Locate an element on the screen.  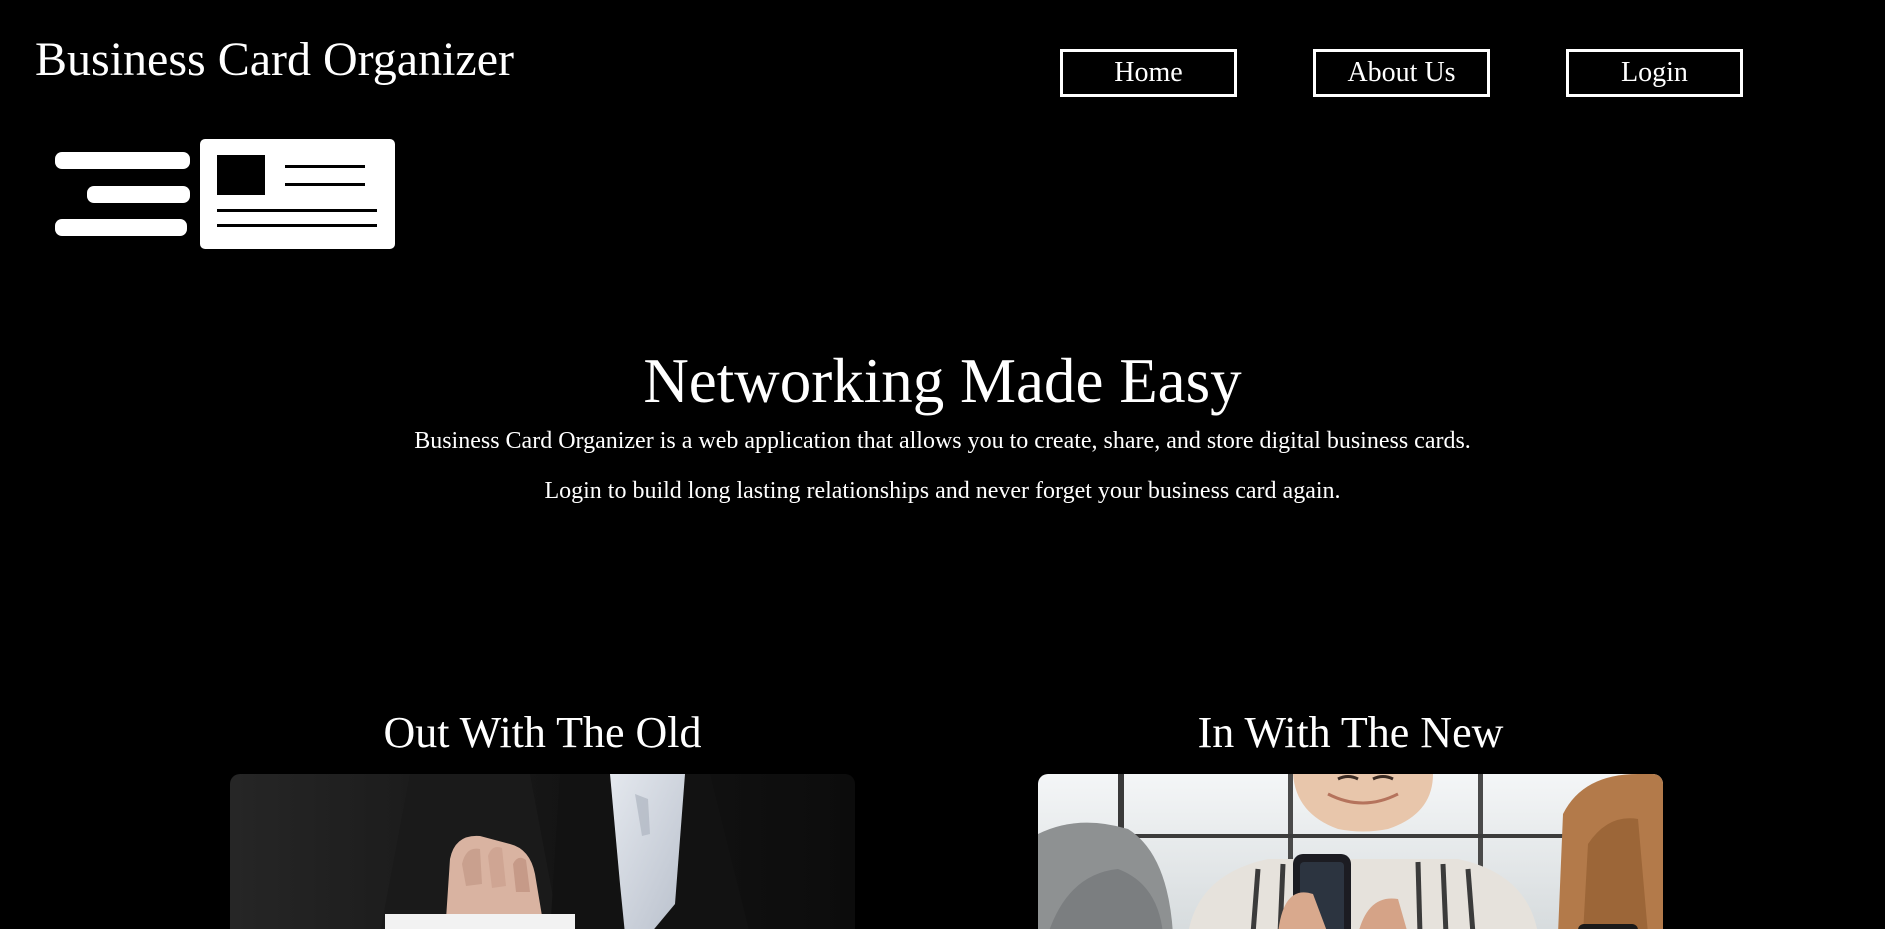
business-card-logo-icon is located at coordinates (225, 197).